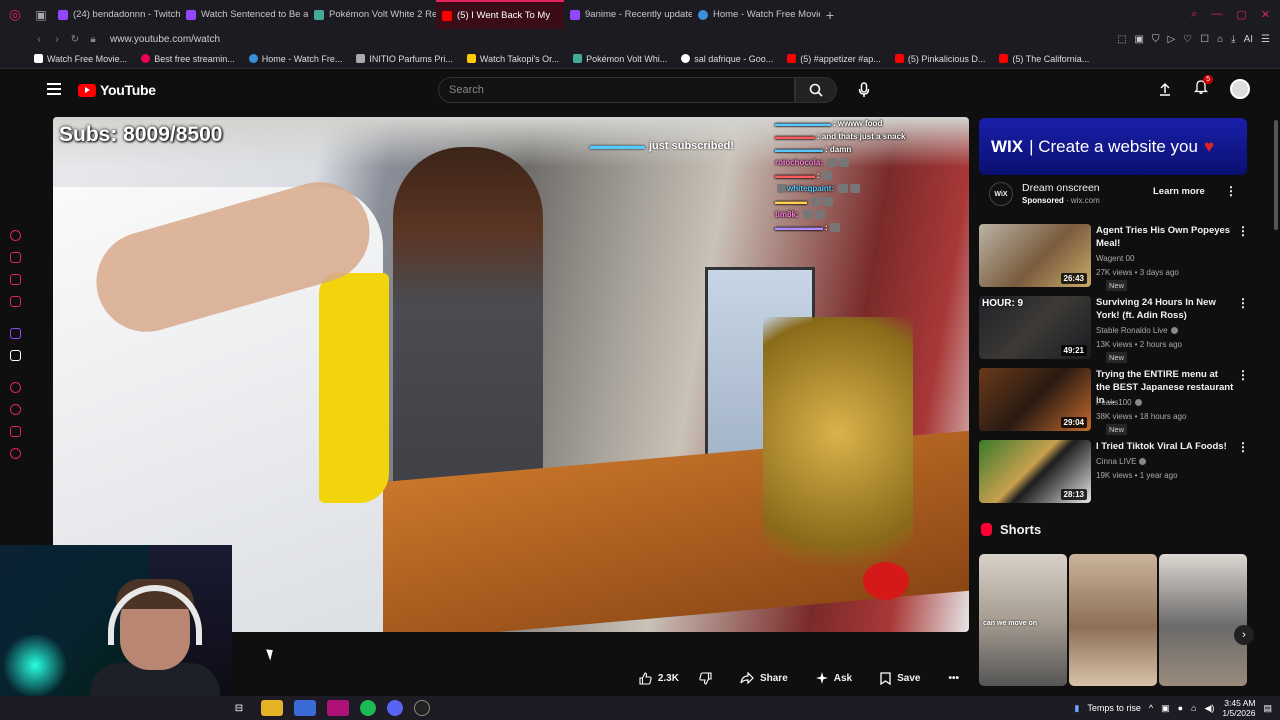 The width and height of the screenshot is (1280, 720). Describe the element at coordinates (41, 15) in the screenshot. I see `tab-manager-icon: ▣` at that location.